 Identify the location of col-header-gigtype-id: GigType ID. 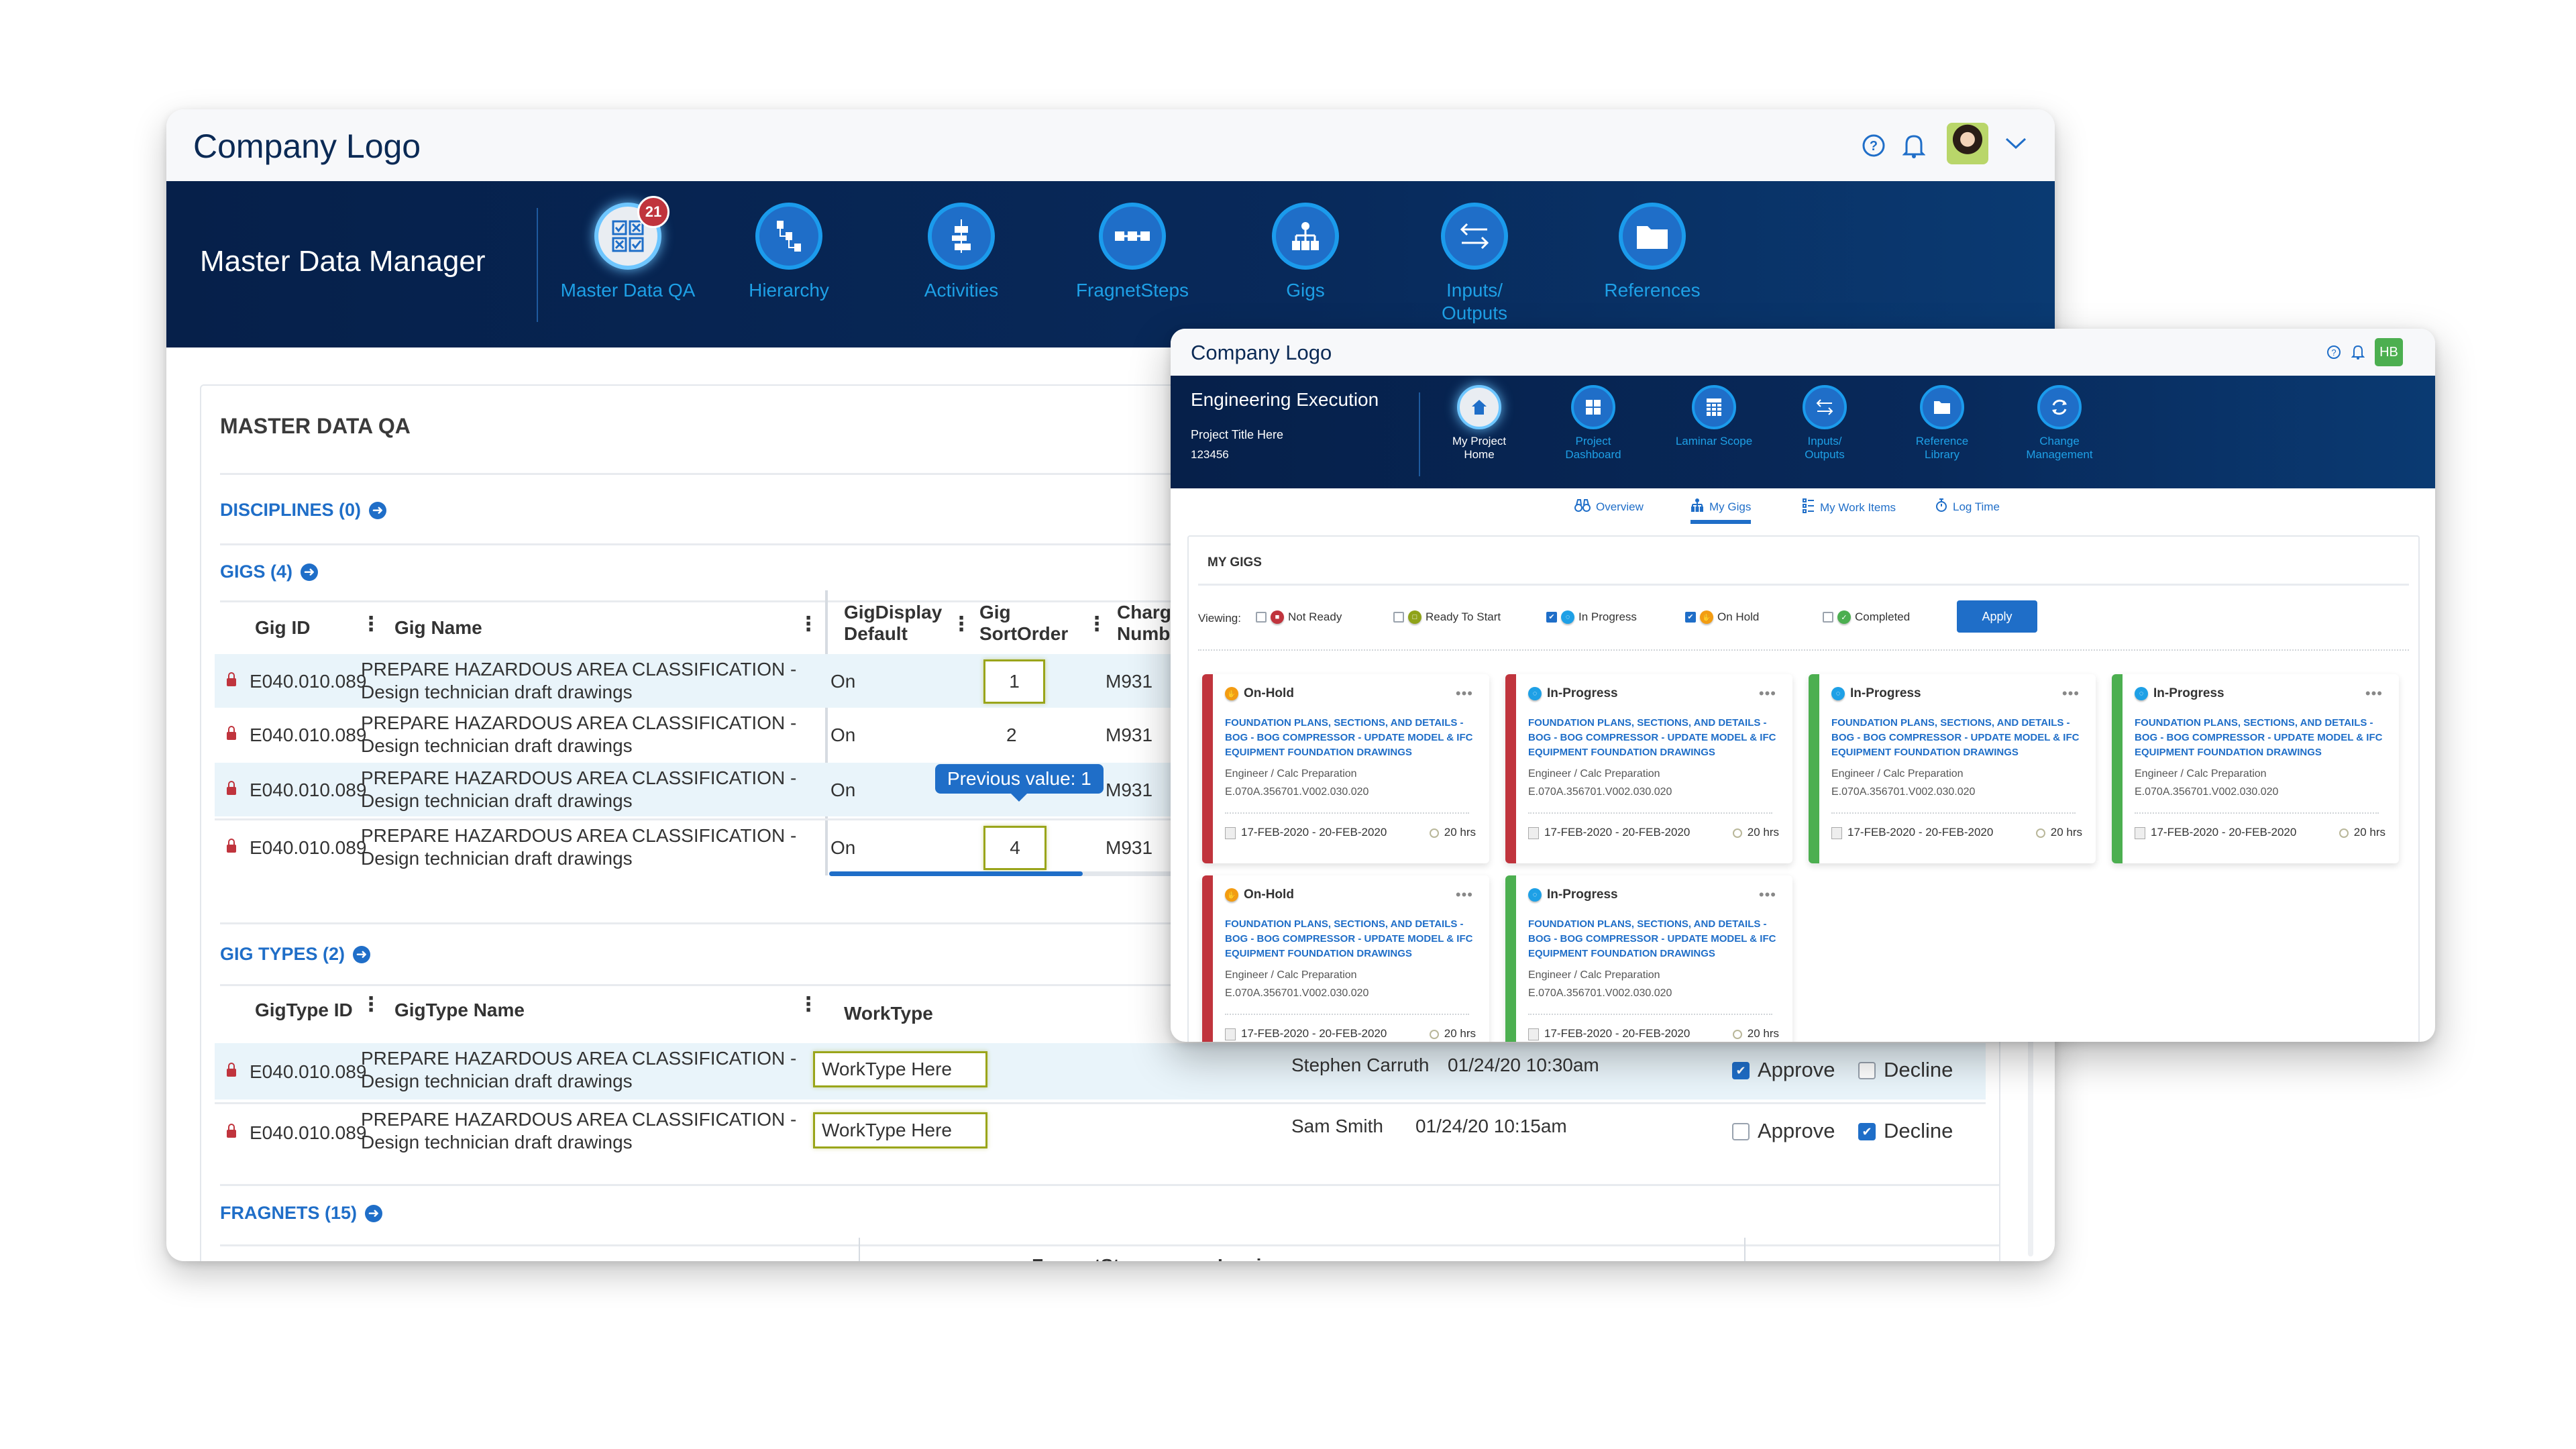
(304, 1010).